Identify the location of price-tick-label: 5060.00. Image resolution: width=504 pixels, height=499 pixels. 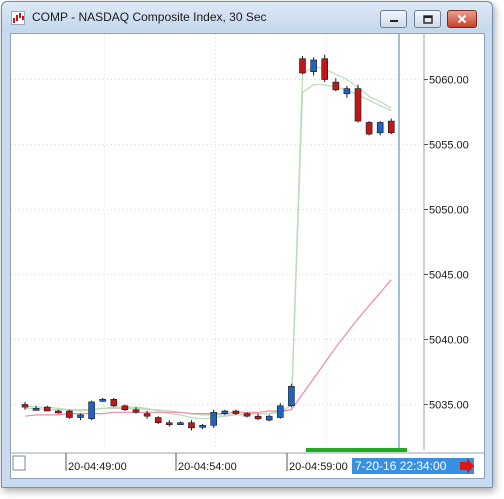
(449, 81).